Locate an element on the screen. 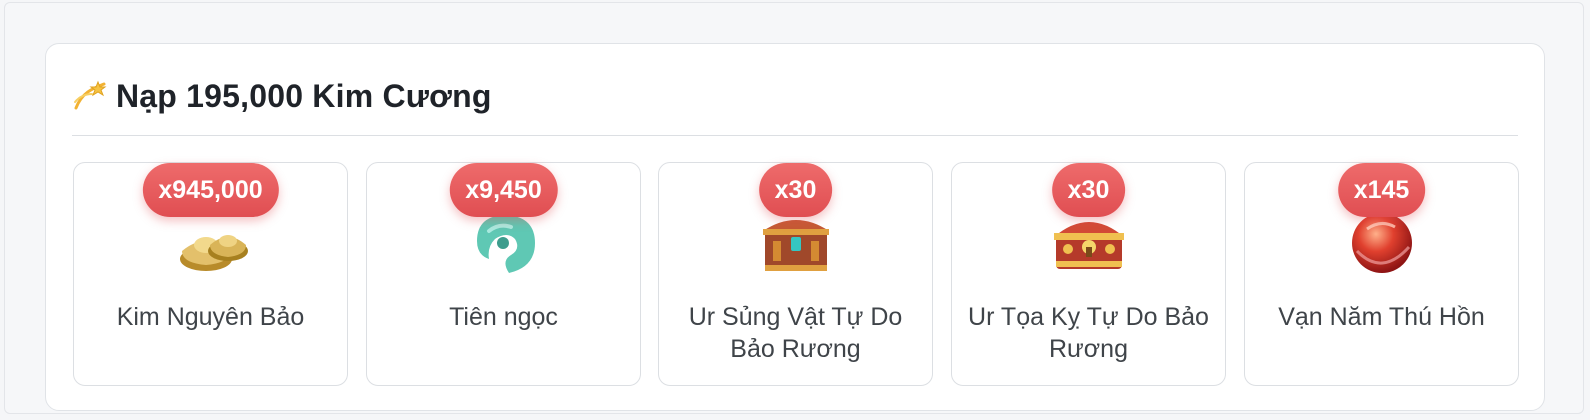  item-name: Kim Nguyên Bảo is located at coordinates (210, 317).